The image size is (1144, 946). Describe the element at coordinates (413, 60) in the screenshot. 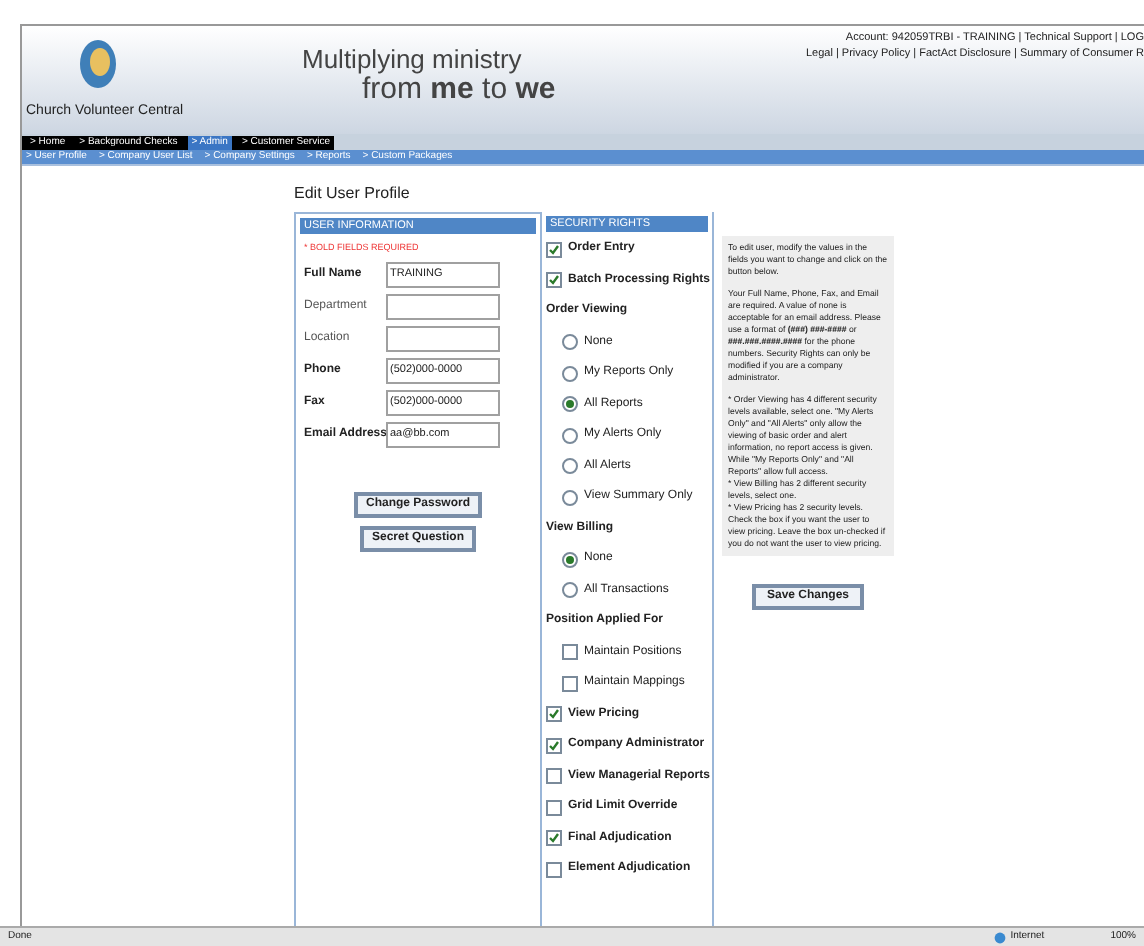

I see `tagline: Multiplying ministry` at that location.